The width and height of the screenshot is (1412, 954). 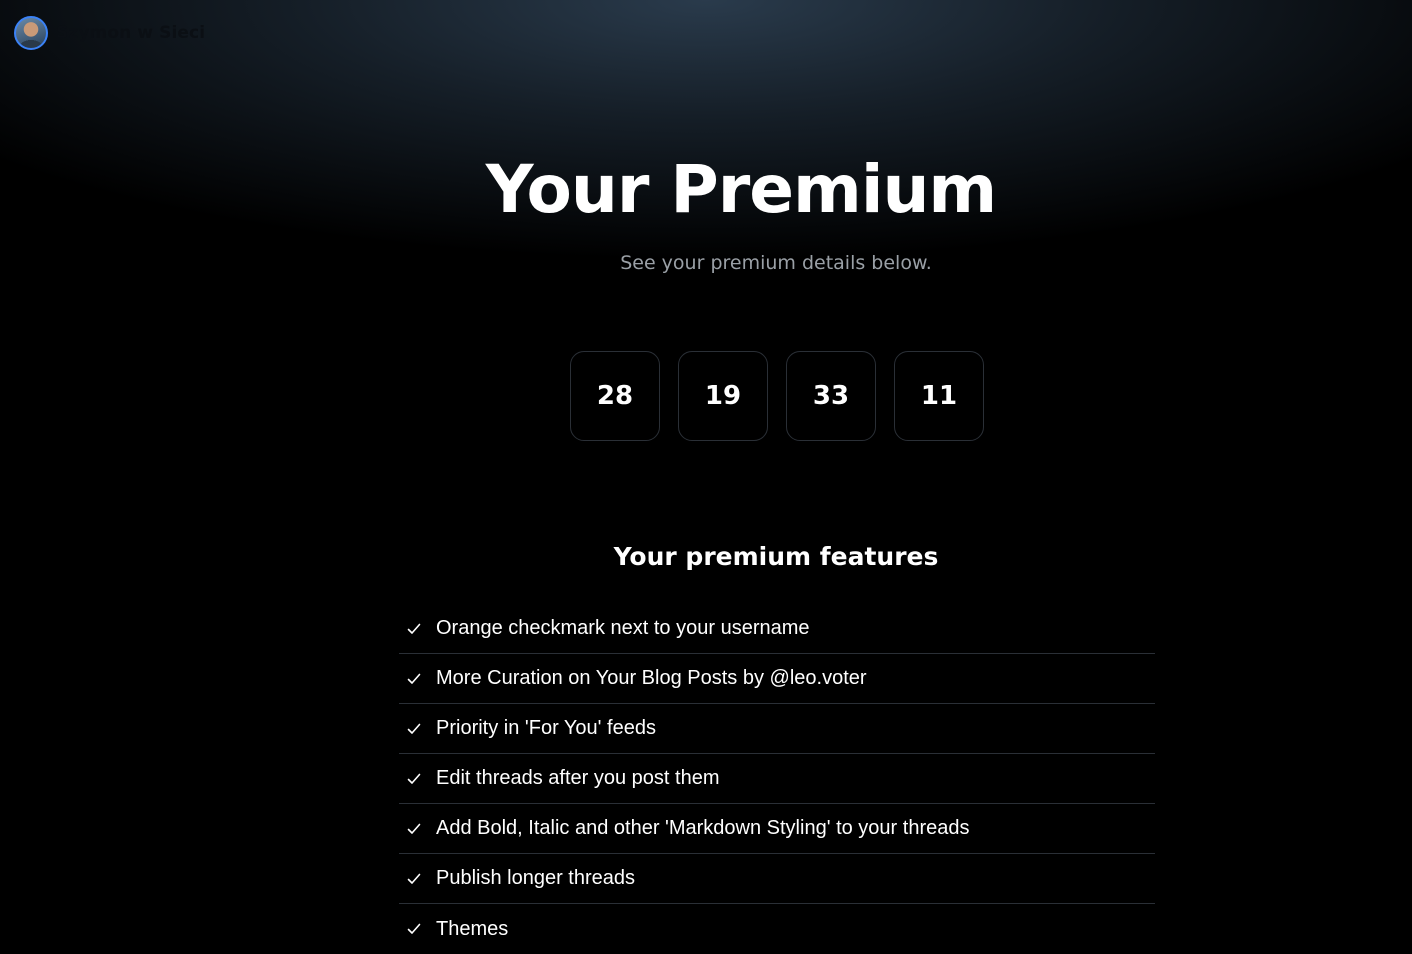 What do you see at coordinates (472, 928) in the screenshot?
I see `feature-label: Themes` at bounding box center [472, 928].